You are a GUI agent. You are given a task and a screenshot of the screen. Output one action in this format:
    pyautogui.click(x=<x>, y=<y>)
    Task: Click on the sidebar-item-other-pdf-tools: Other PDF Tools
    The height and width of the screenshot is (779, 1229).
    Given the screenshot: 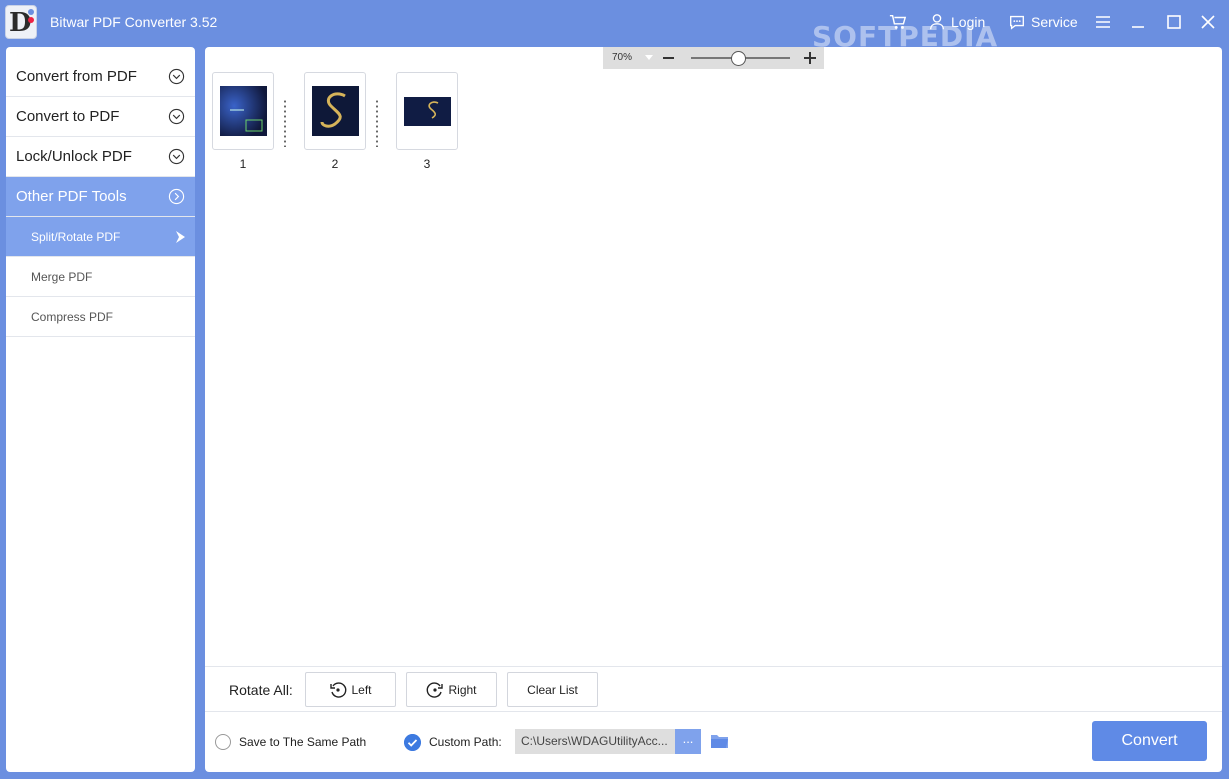 What is the action you would take?
    pyautogui.click(x=100, y=197)
    